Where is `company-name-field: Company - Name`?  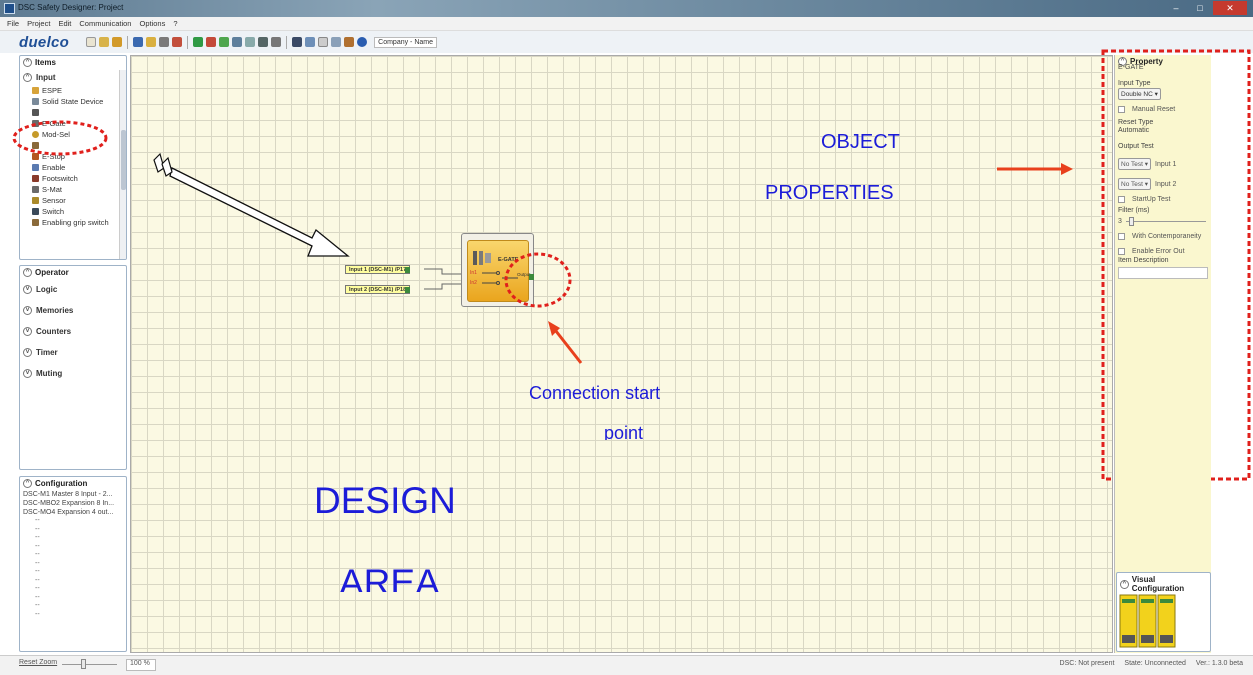
company-name-field: Company - Name is located at coordinates (405, 42).